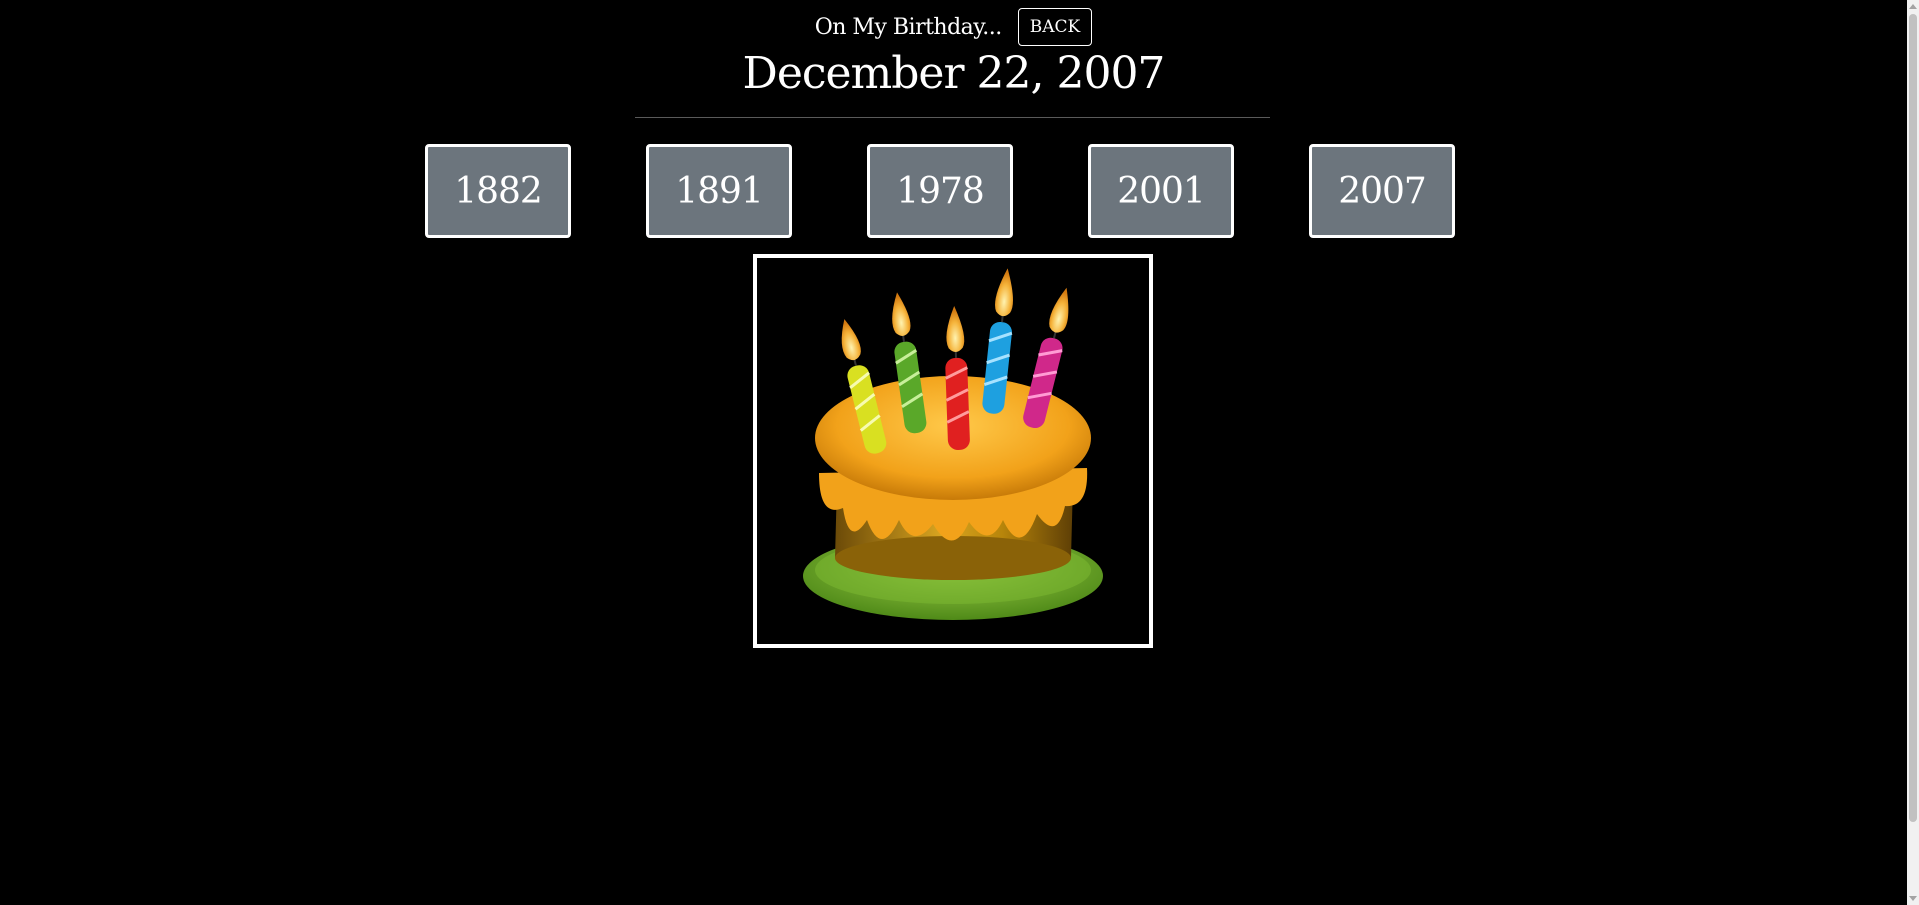 The image size is (1919, 905). I want to click on year-button-1882: 1882, so click(498, 191).